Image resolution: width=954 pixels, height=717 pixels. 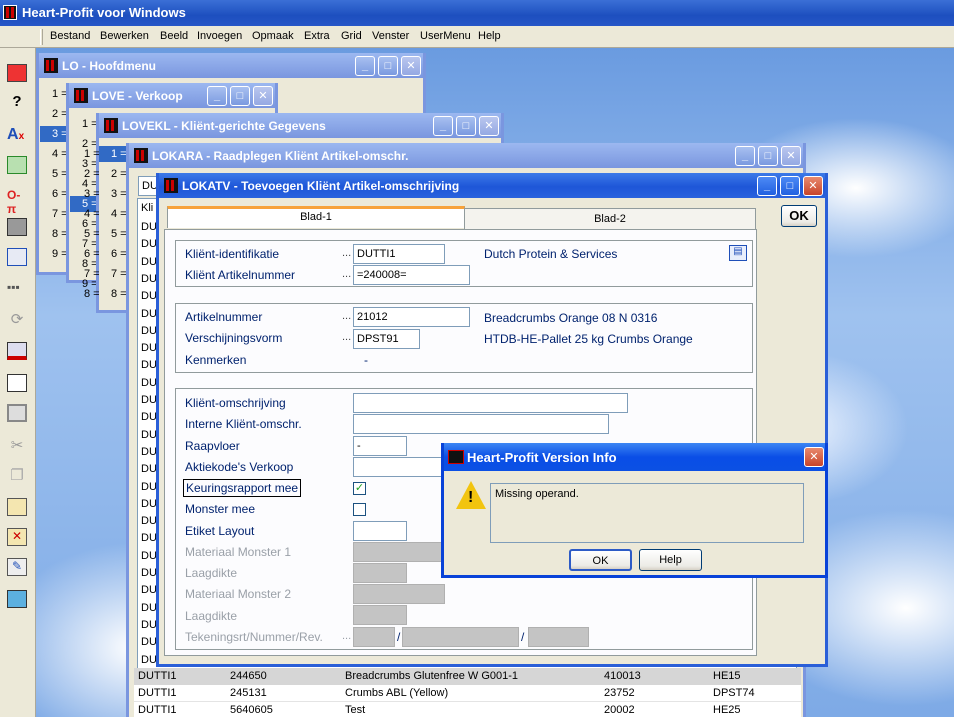 I want to click on note-icon: ▤, so click(x=738, y=253).